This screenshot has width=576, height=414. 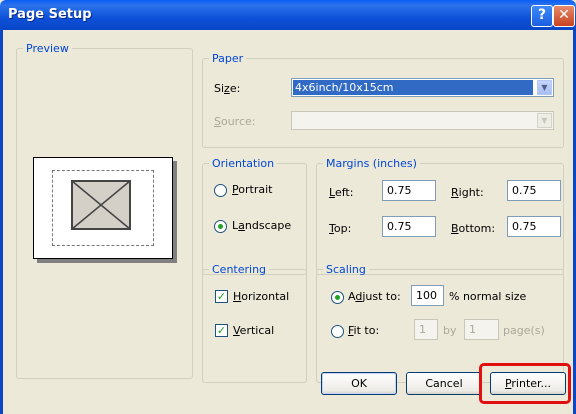 I want to click on orientation-group: Orientation, so click(x=254, y=216).